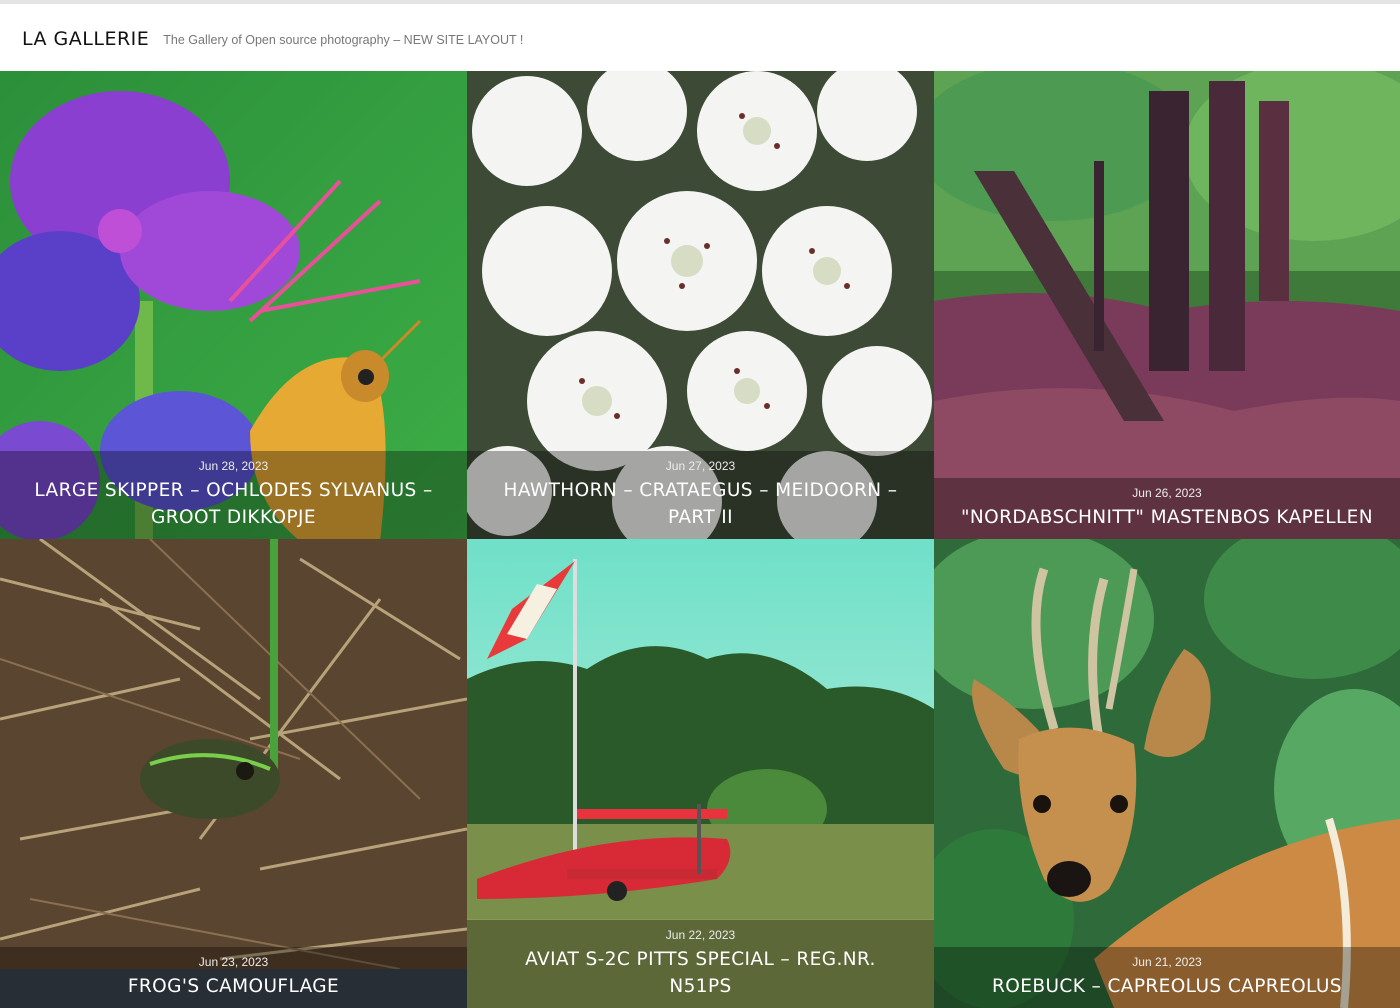 This screenshot has width=1400, height=1008. Describe the element at coordinates (1167, 493) in the screenshot. I see `post-date: Jun 26, 2023` at that location.